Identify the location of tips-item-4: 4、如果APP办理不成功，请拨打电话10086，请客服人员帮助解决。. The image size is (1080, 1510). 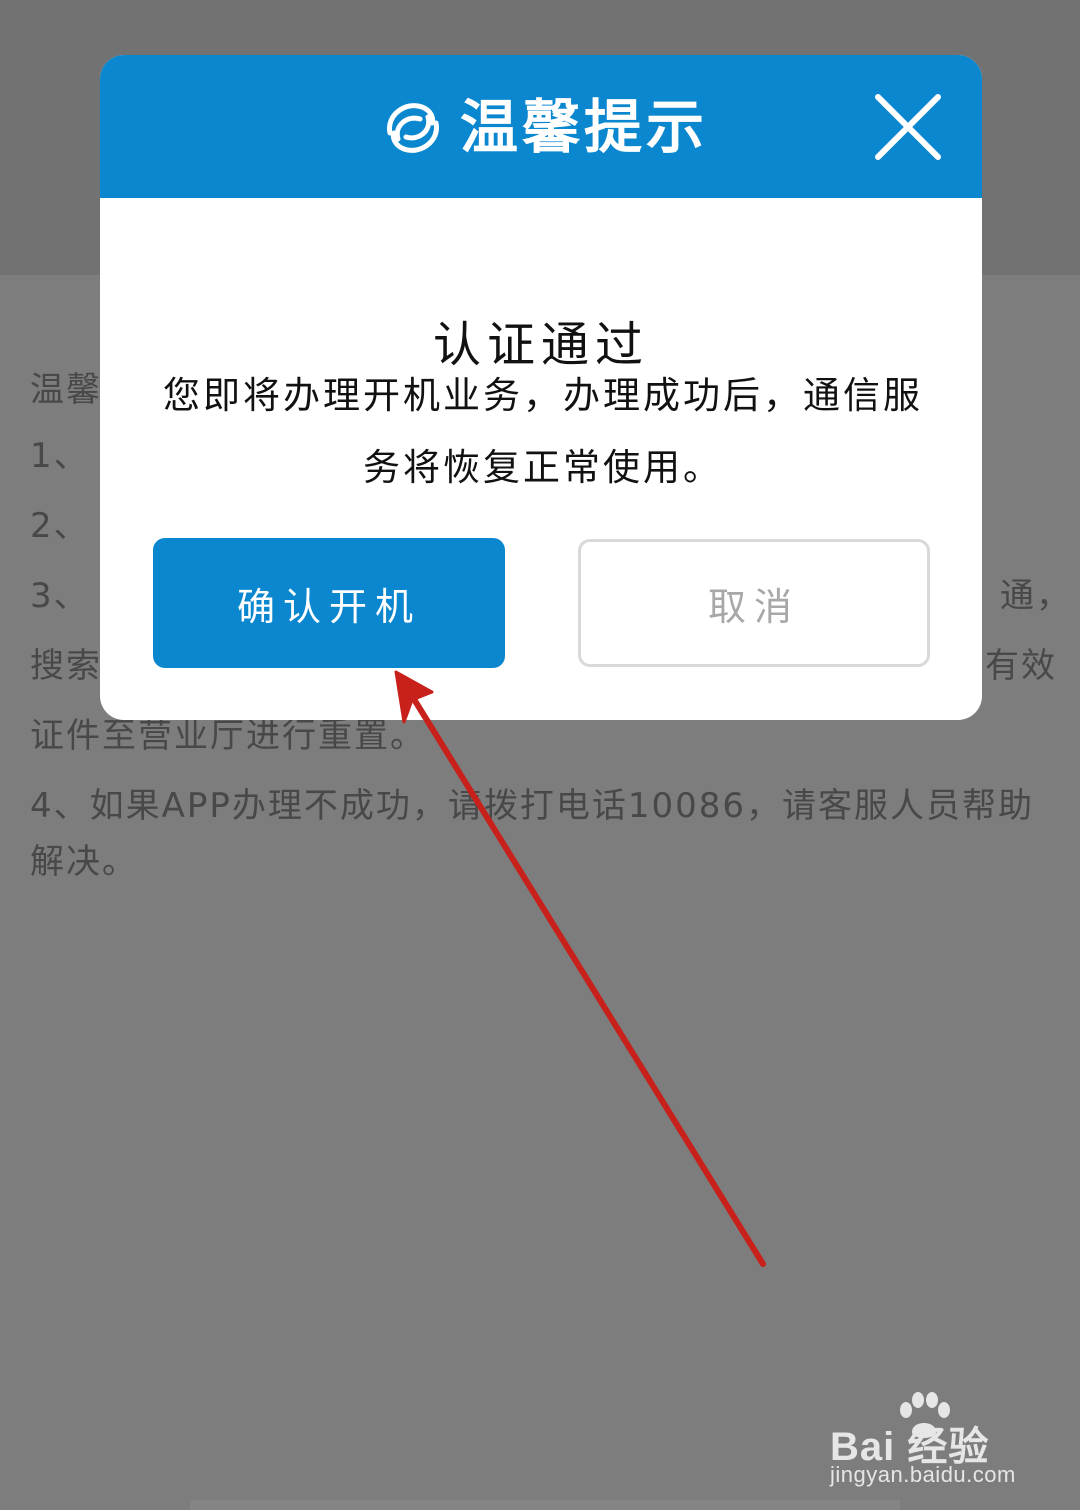
(532, 834).